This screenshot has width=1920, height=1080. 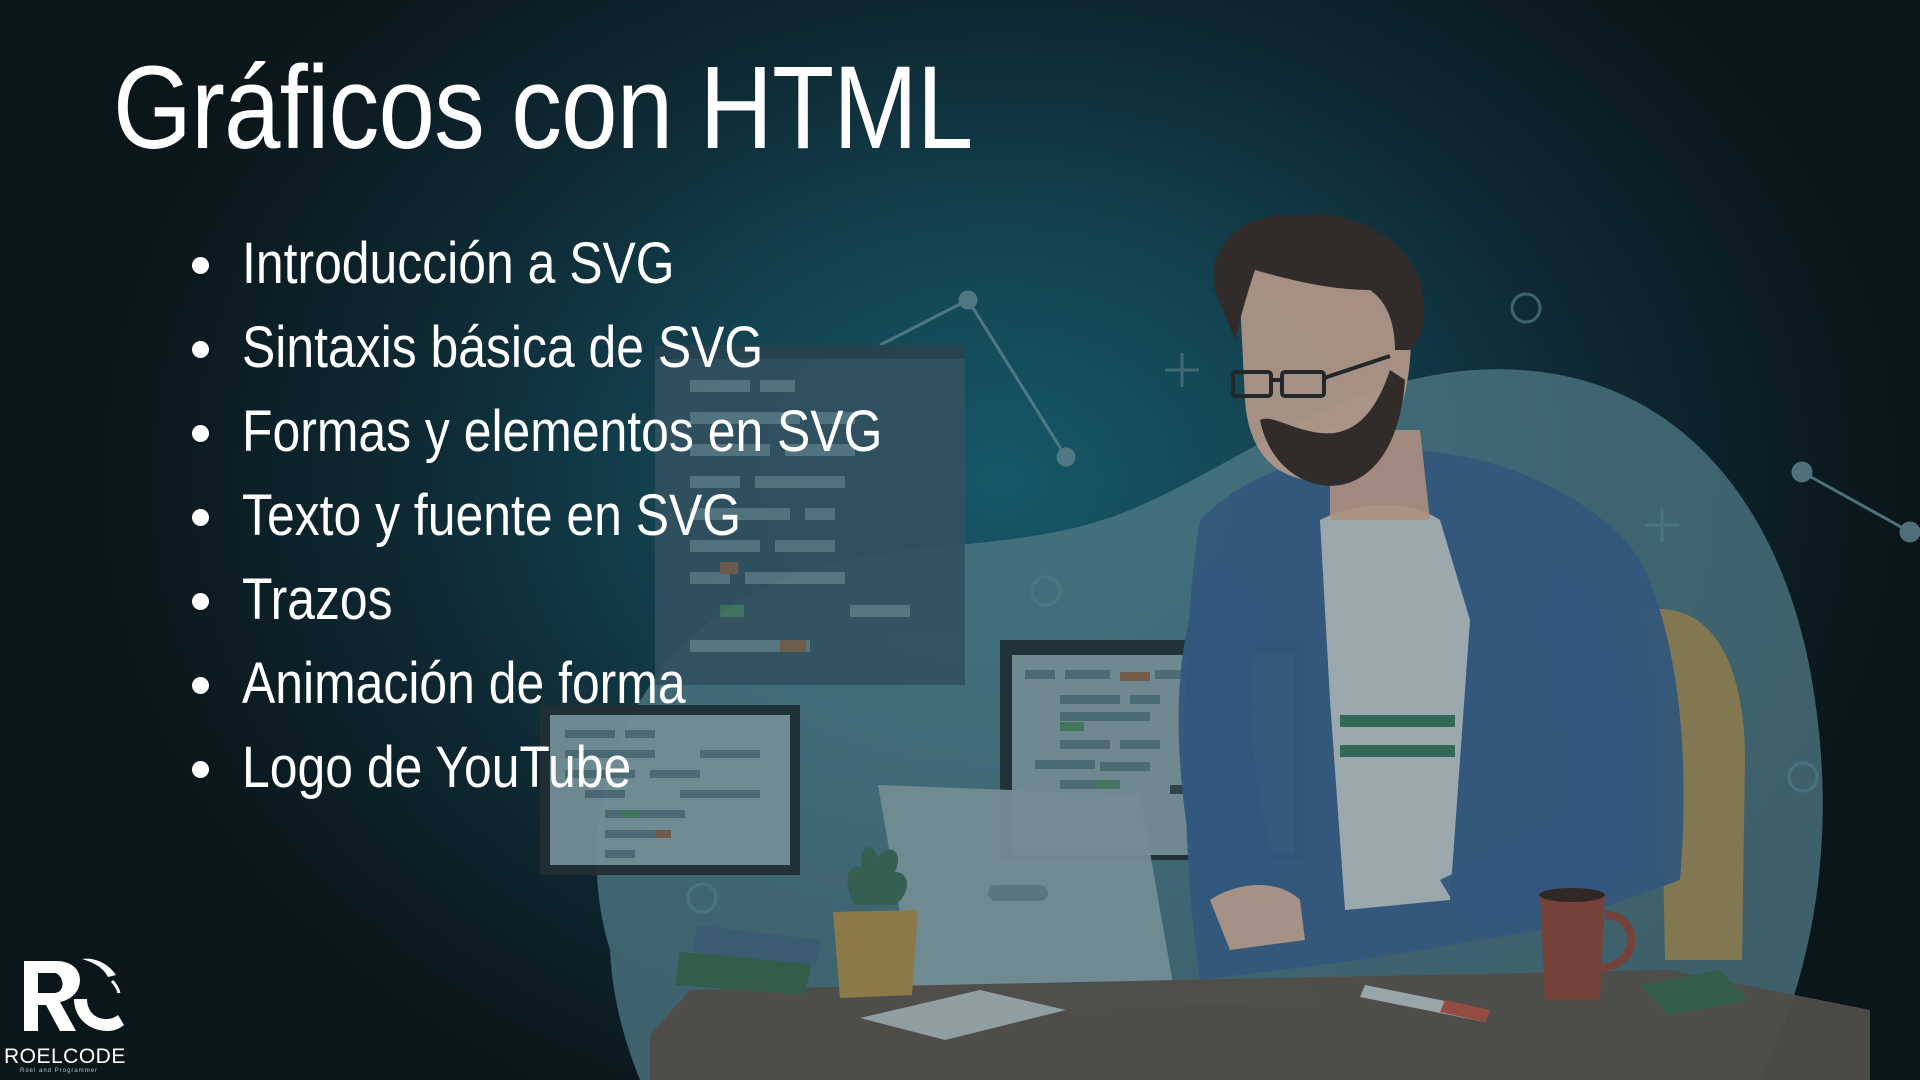 What do you see at coordinates (543, 108) in the screenshot?
I see `slide-title: Gráficos con HTML` at bounding box center [543, 108].